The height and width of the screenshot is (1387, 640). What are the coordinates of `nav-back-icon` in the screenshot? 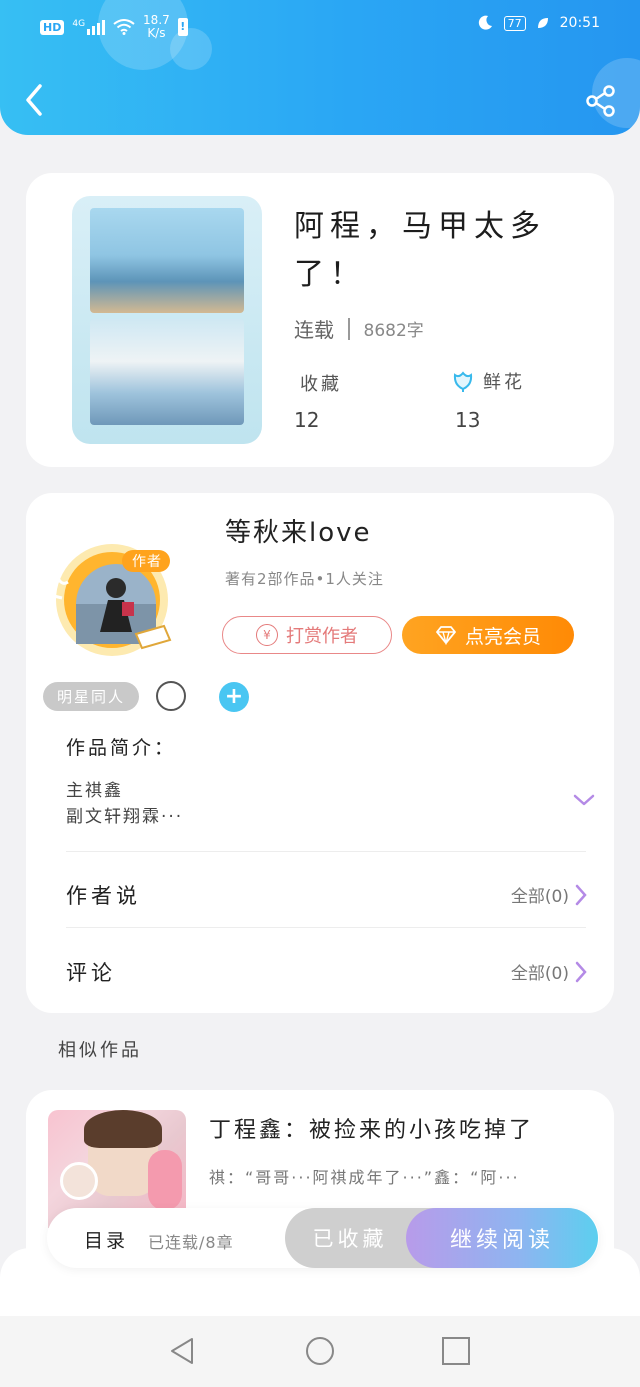 It's located at (183, 1351).